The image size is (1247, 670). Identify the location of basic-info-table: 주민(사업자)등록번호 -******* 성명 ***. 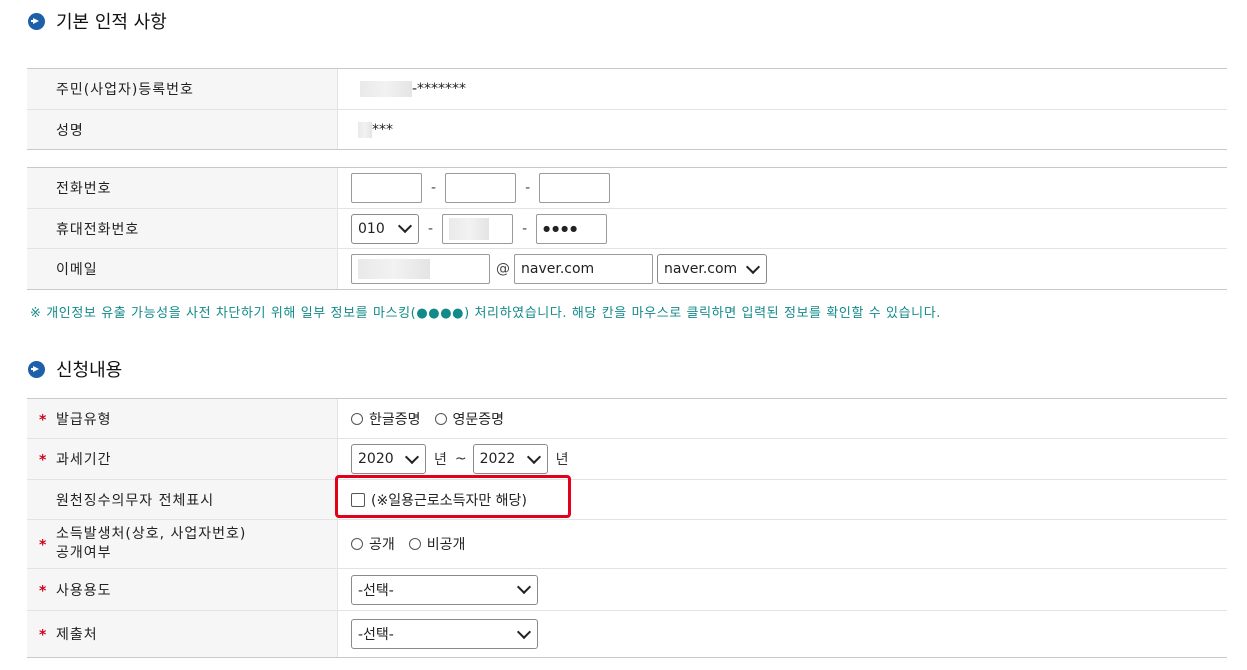
(627, 109).